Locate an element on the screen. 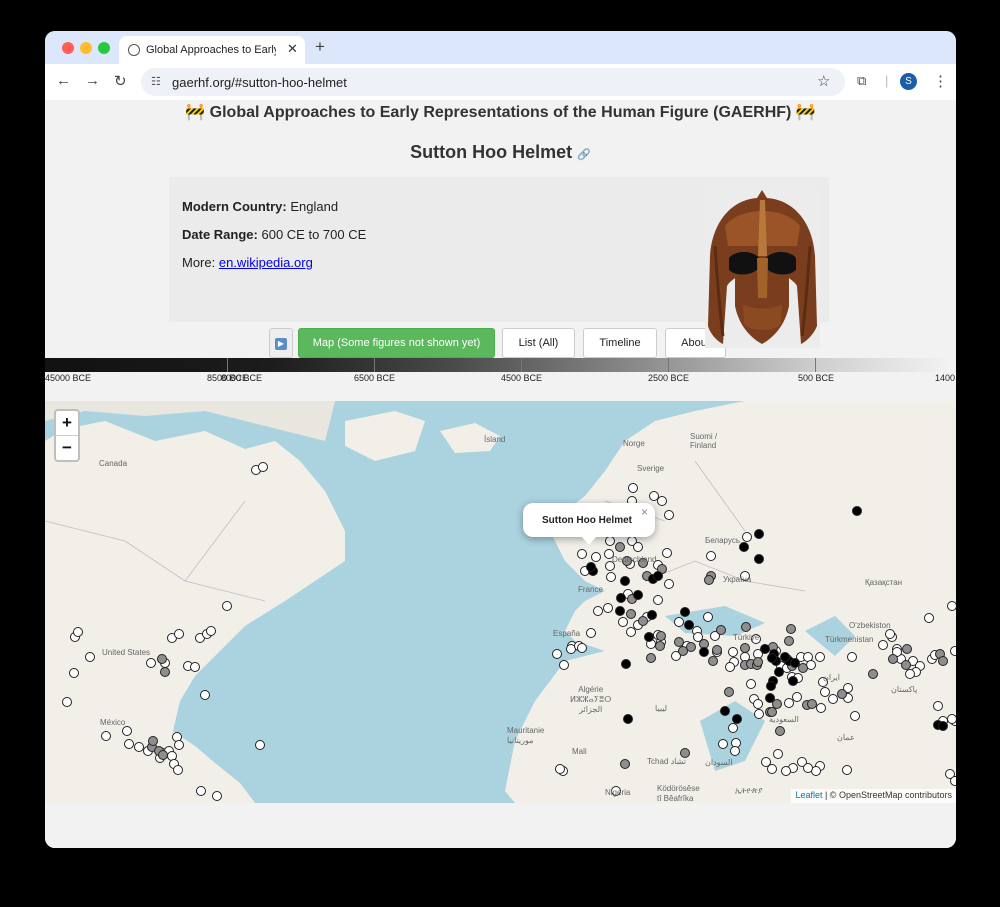 This screenshot has width=1000, height=907. timeline-slider is located at coordinates (500, 365).